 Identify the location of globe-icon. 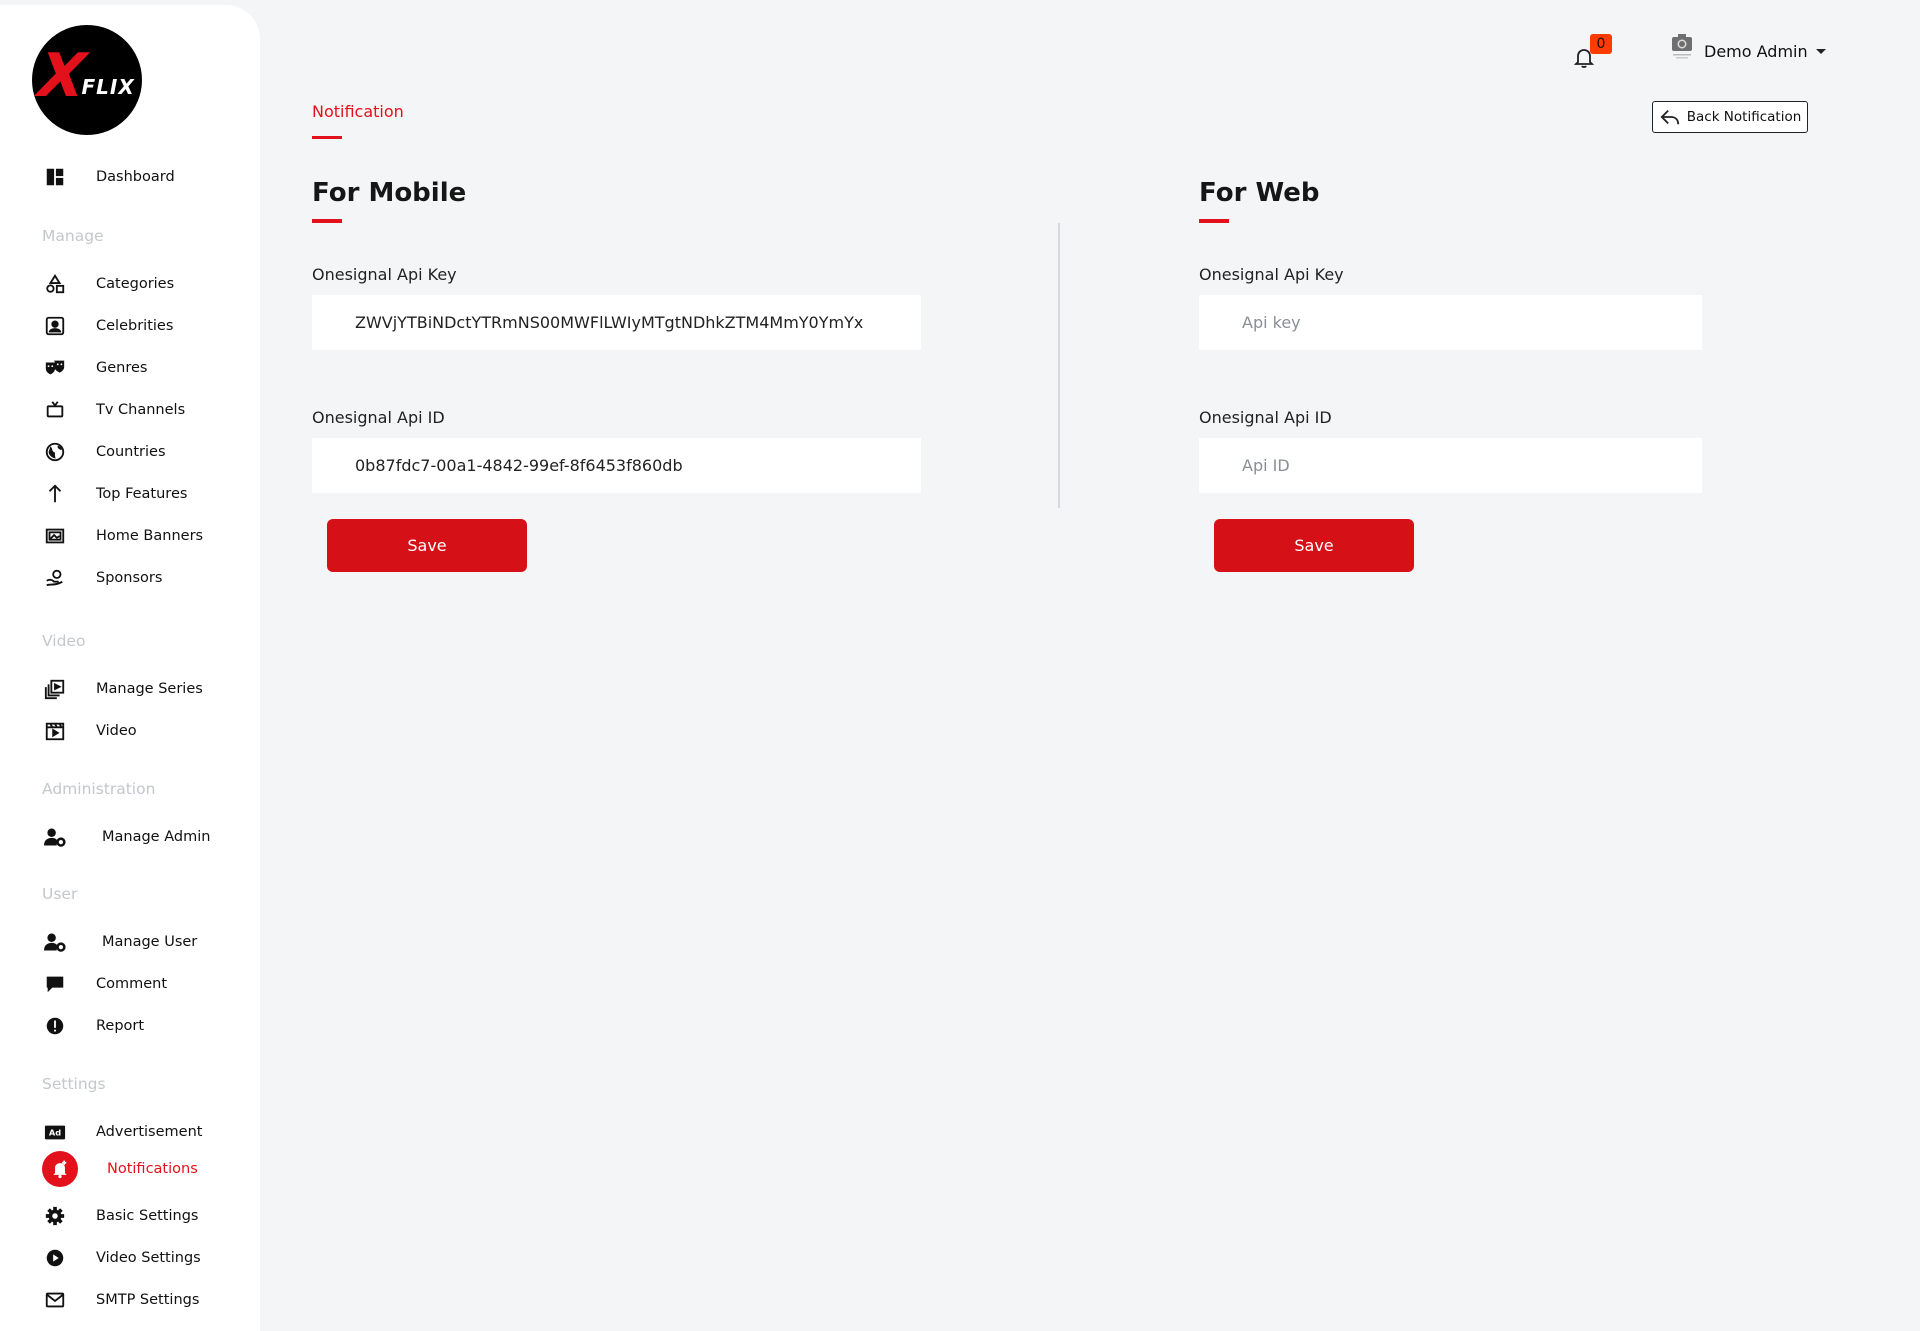
(55, 452).